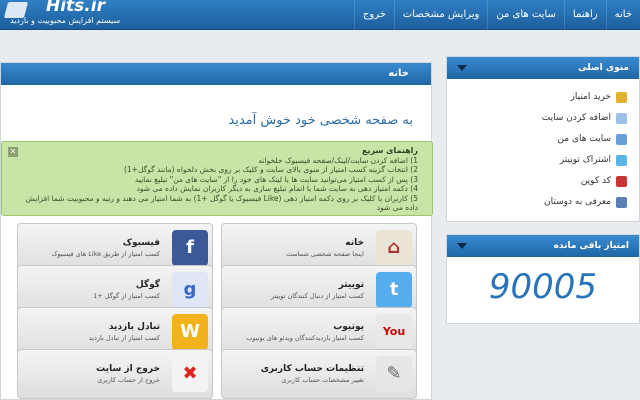  I want to click on tile-subtitle: کسب امتیاز از دنبال کنندگان توییتر, so click(317, 296).